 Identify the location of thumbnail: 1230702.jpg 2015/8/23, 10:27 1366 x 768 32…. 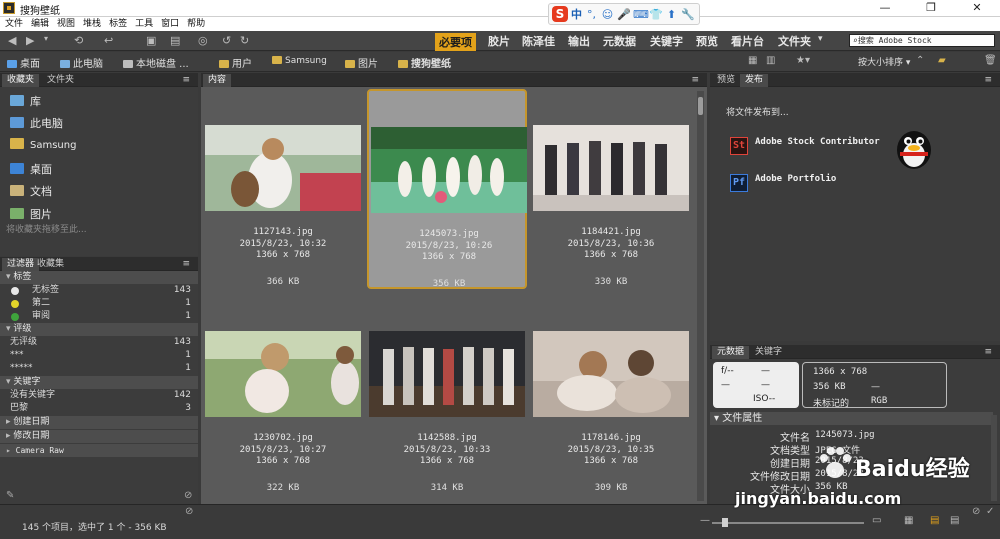
(283, 395).